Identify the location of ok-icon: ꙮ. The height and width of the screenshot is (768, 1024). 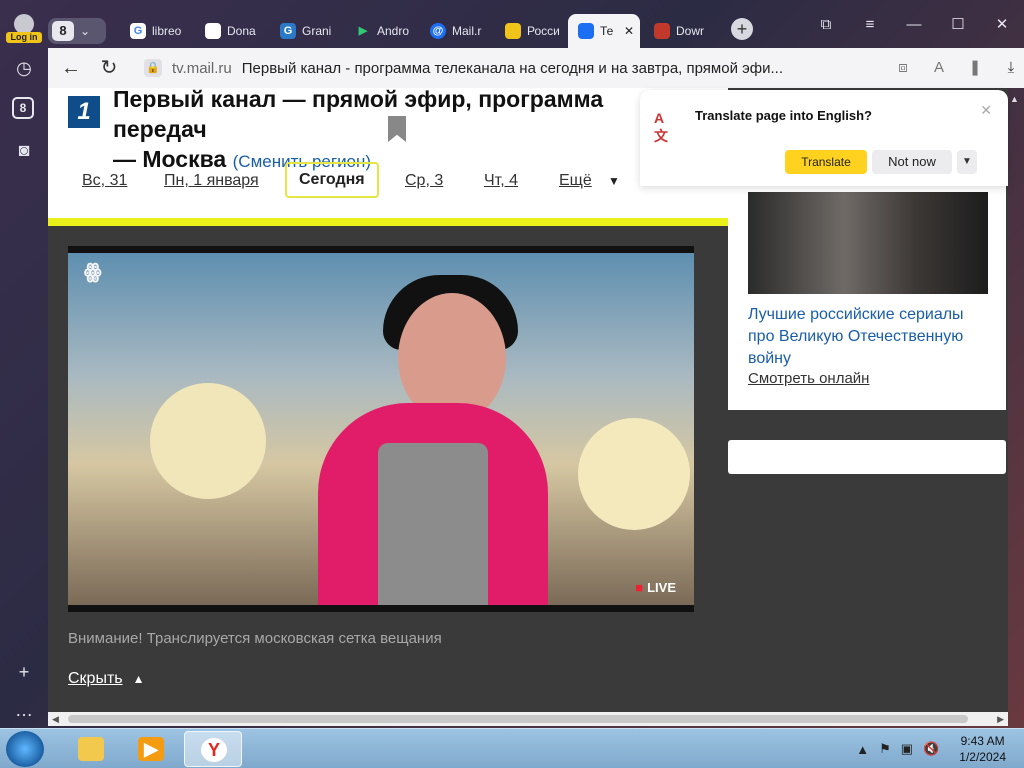
(93, 272).